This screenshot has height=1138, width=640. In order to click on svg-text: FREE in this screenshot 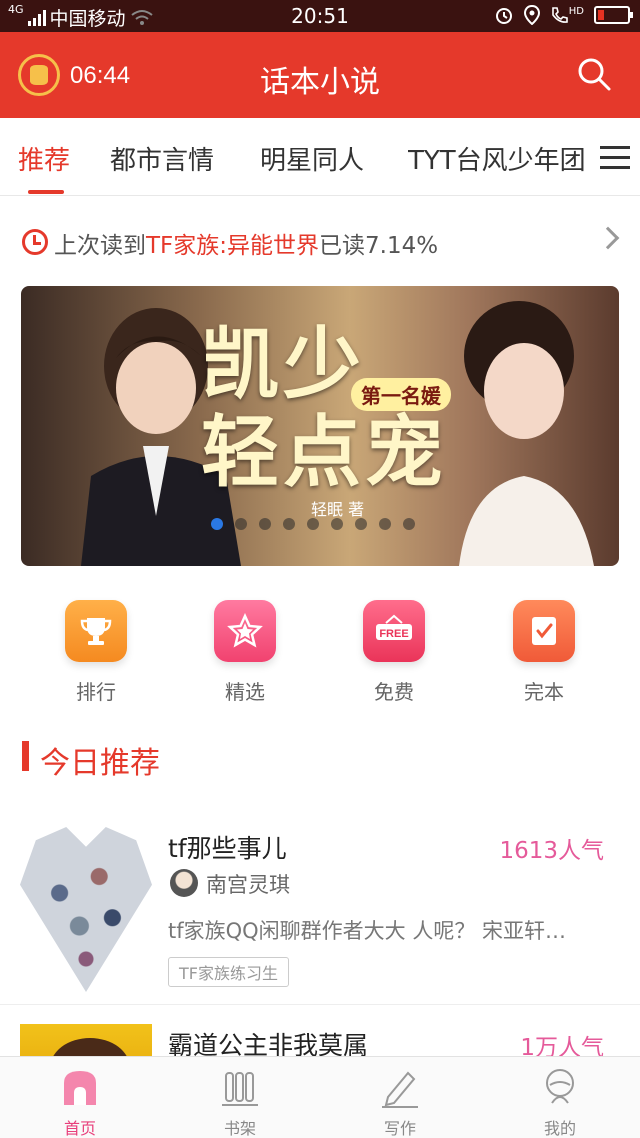, I will do `click(393, 634)`.